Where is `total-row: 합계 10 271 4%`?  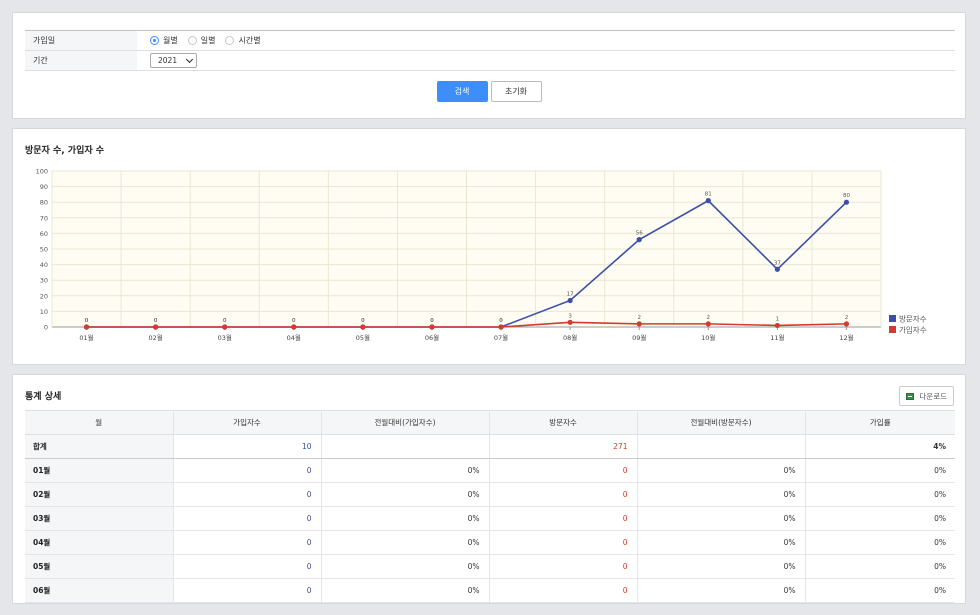 total-row: 합계 10 271 4% is located at coordinates (490, 446).